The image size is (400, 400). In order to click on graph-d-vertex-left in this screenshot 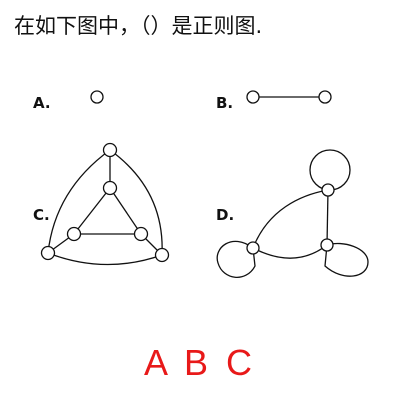, I will do `click(253, 248)`.